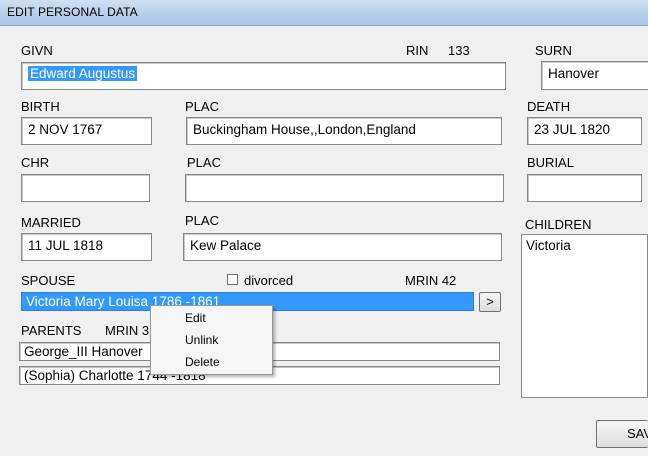  I want to click on surn-label: SURN, so click(553, 50).